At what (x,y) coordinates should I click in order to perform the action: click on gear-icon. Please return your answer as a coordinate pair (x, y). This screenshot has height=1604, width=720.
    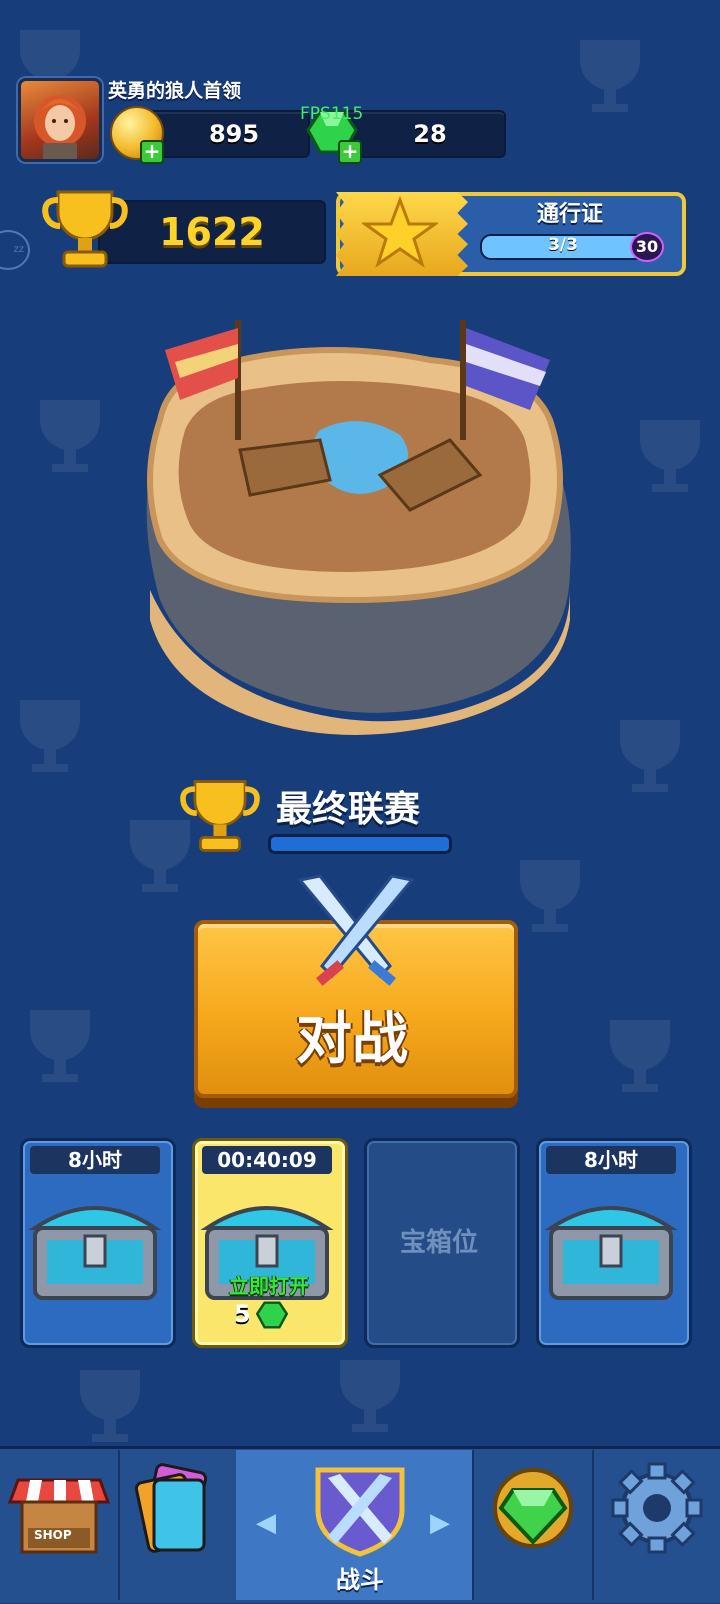
    Looking at the image, I should click on (657, 1508).